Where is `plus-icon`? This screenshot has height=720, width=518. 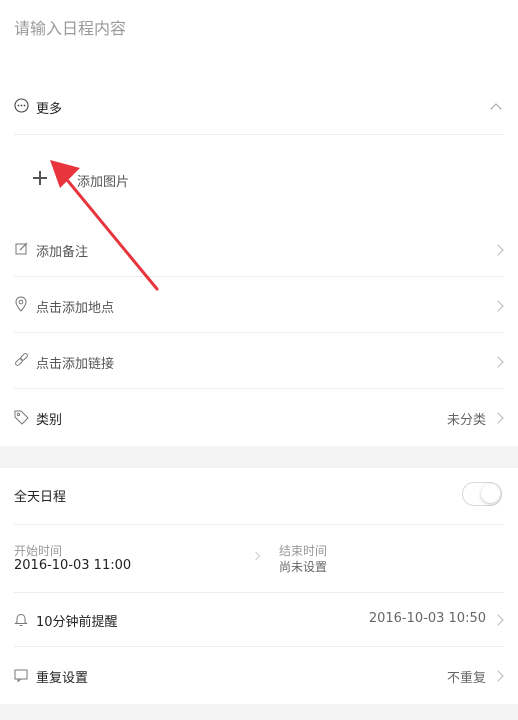
plus-icon is located at coordinates (40, 178).